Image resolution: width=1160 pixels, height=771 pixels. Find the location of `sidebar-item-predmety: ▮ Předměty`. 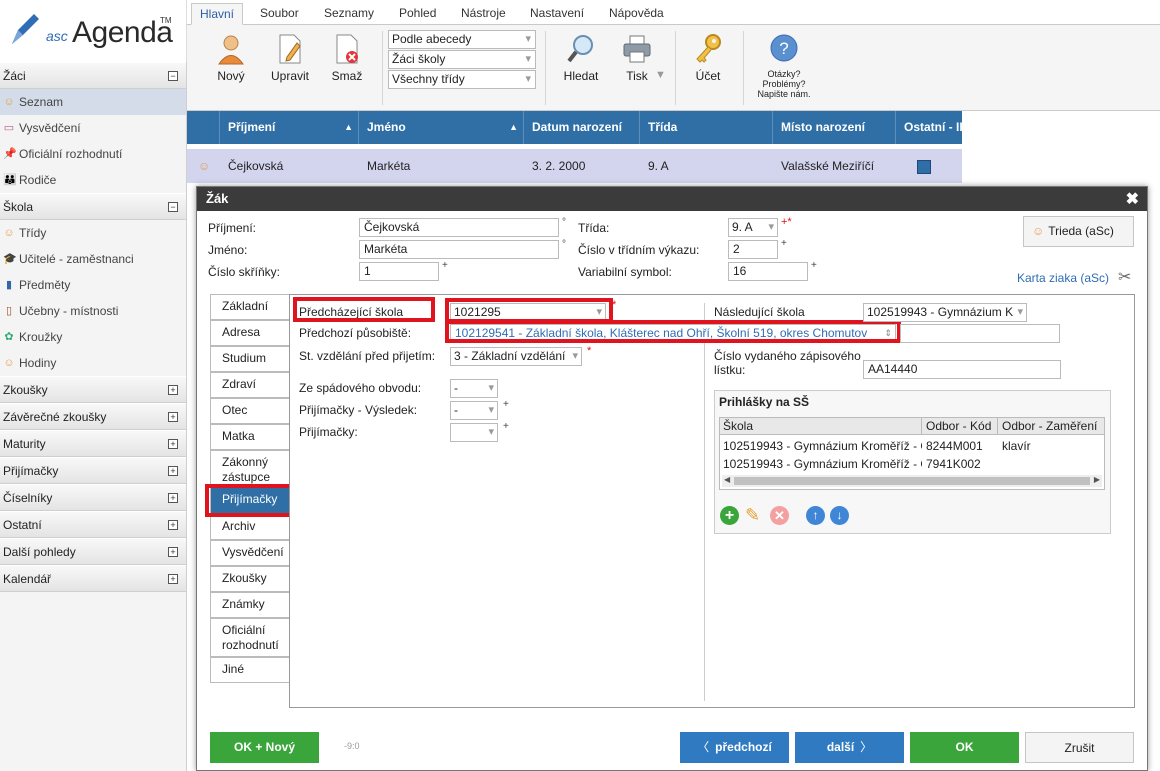

sidebar-item-predmety: ▮ Předměty is located at coordinates (93, 285).